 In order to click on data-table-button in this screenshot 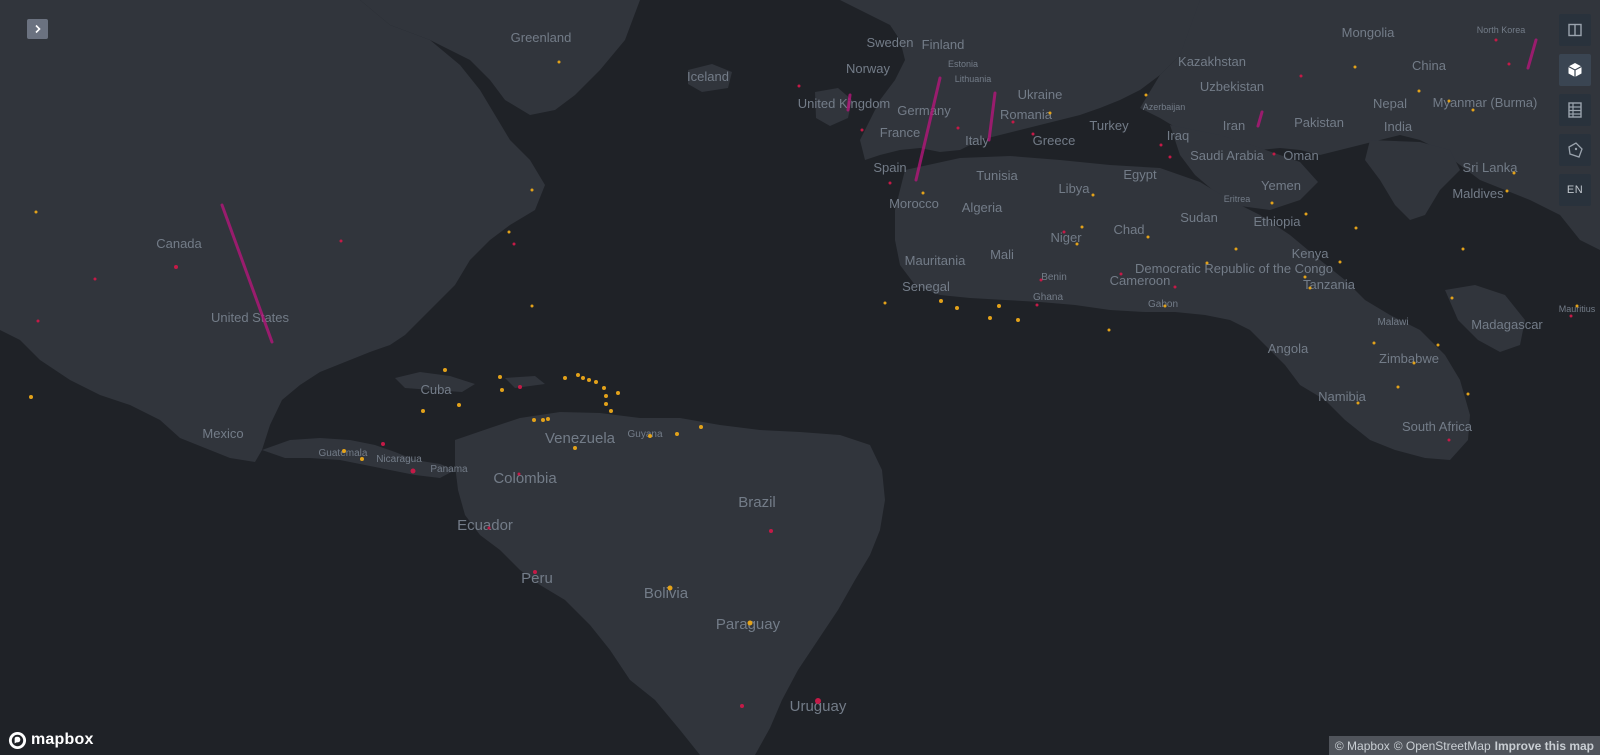, I will do `click(1575, 110)`.